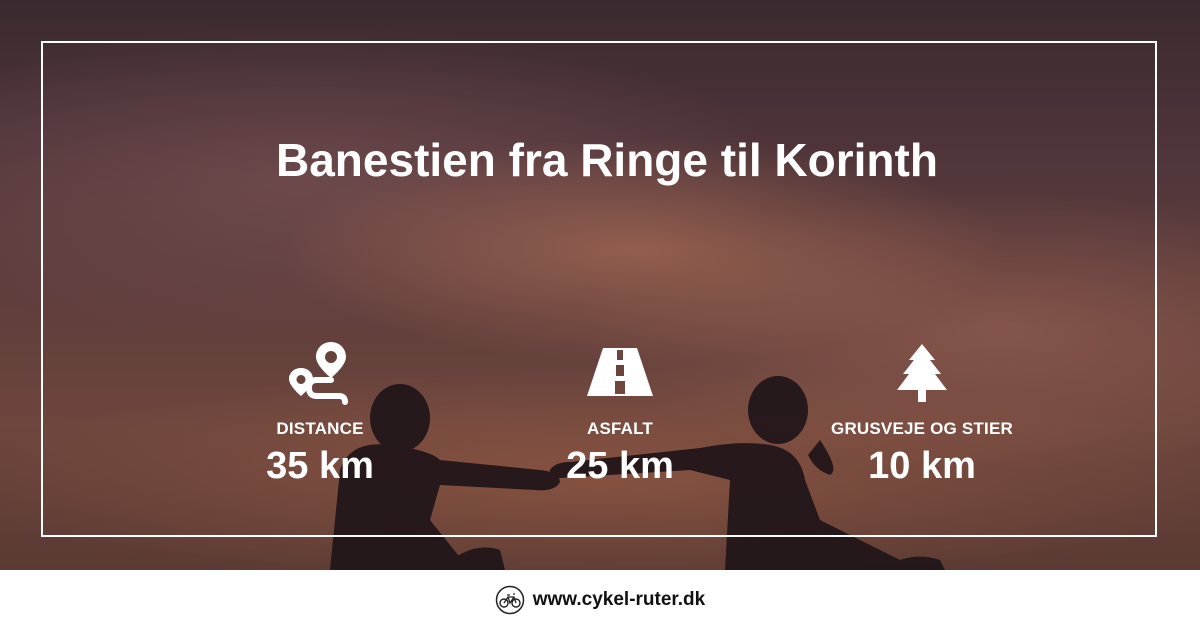  What do you see at coordinates (320, 428) in the screenshot?
I see `stat-distance-label: DISTANCE` at bounding box center [320, 428].